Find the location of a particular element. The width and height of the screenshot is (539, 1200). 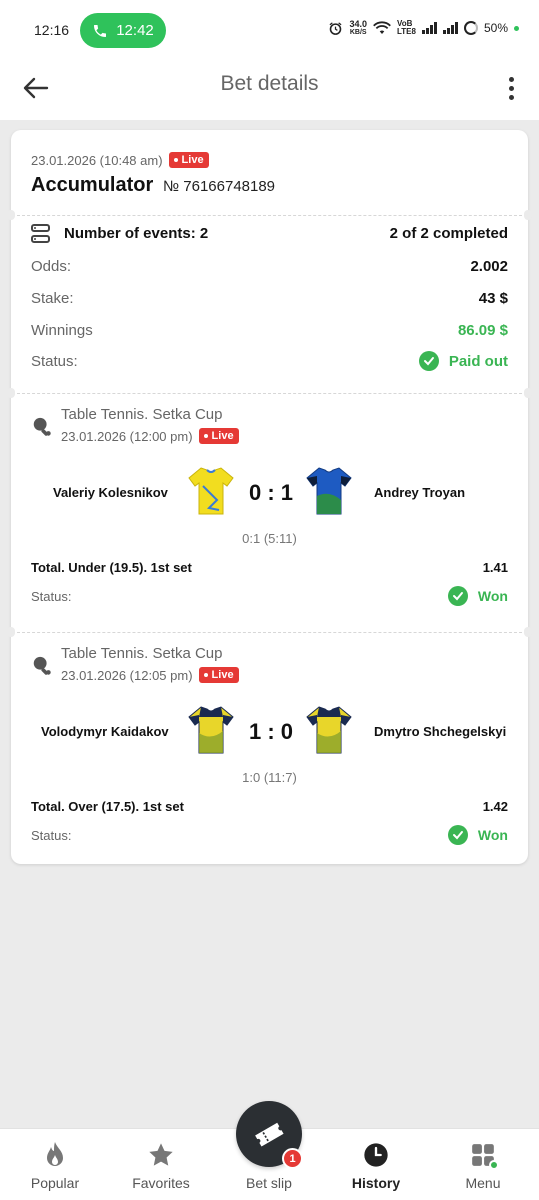

page-title: Bet details is located at coordinates (269, 83).